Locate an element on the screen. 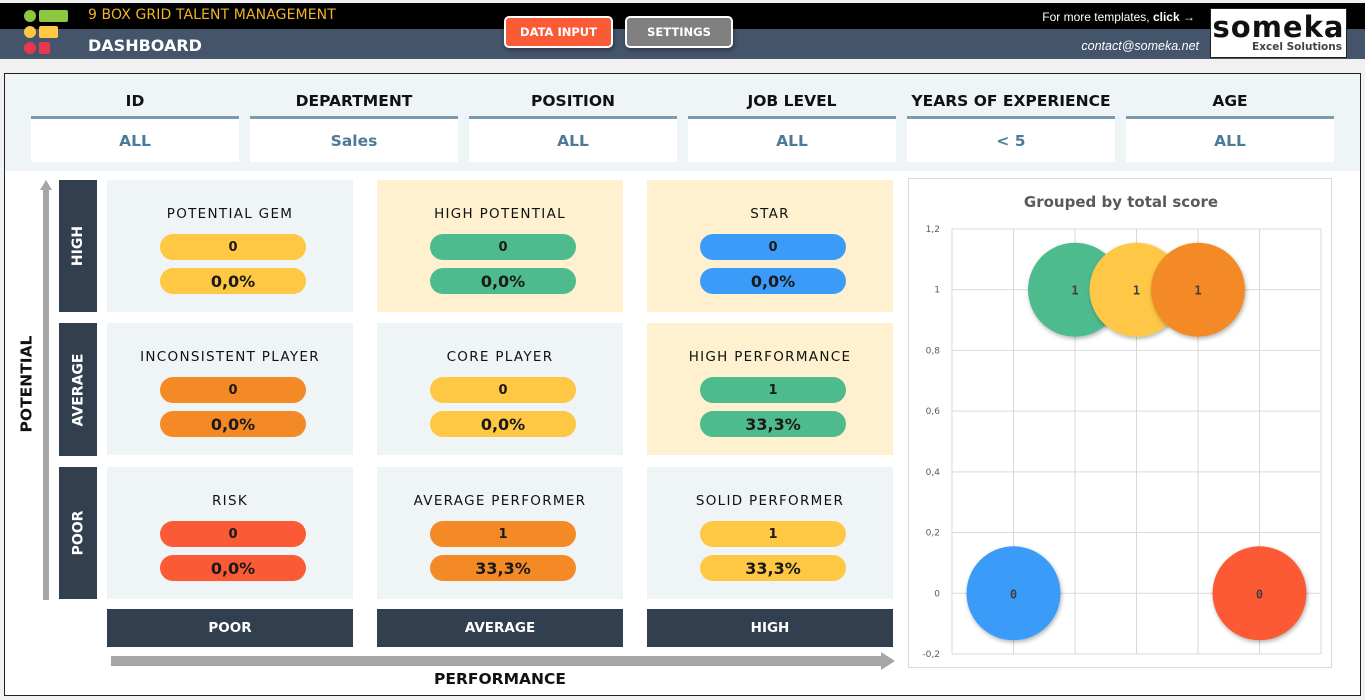 This screenshot has width=1365, height=700. row-label-text: POOR is located at coordinates (78, 533).